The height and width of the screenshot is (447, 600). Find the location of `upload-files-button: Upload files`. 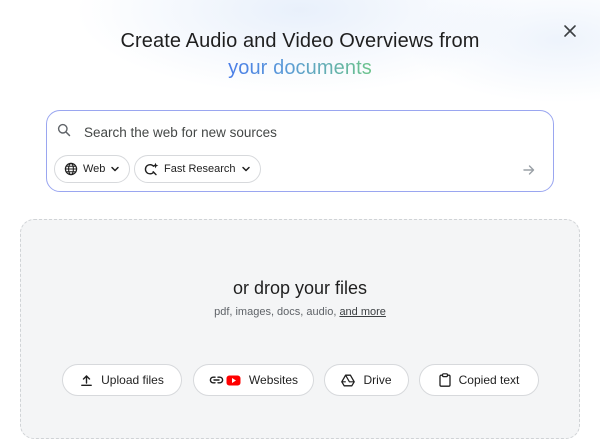

upload-files-button: Upload files is located at coordinates (122, 380).